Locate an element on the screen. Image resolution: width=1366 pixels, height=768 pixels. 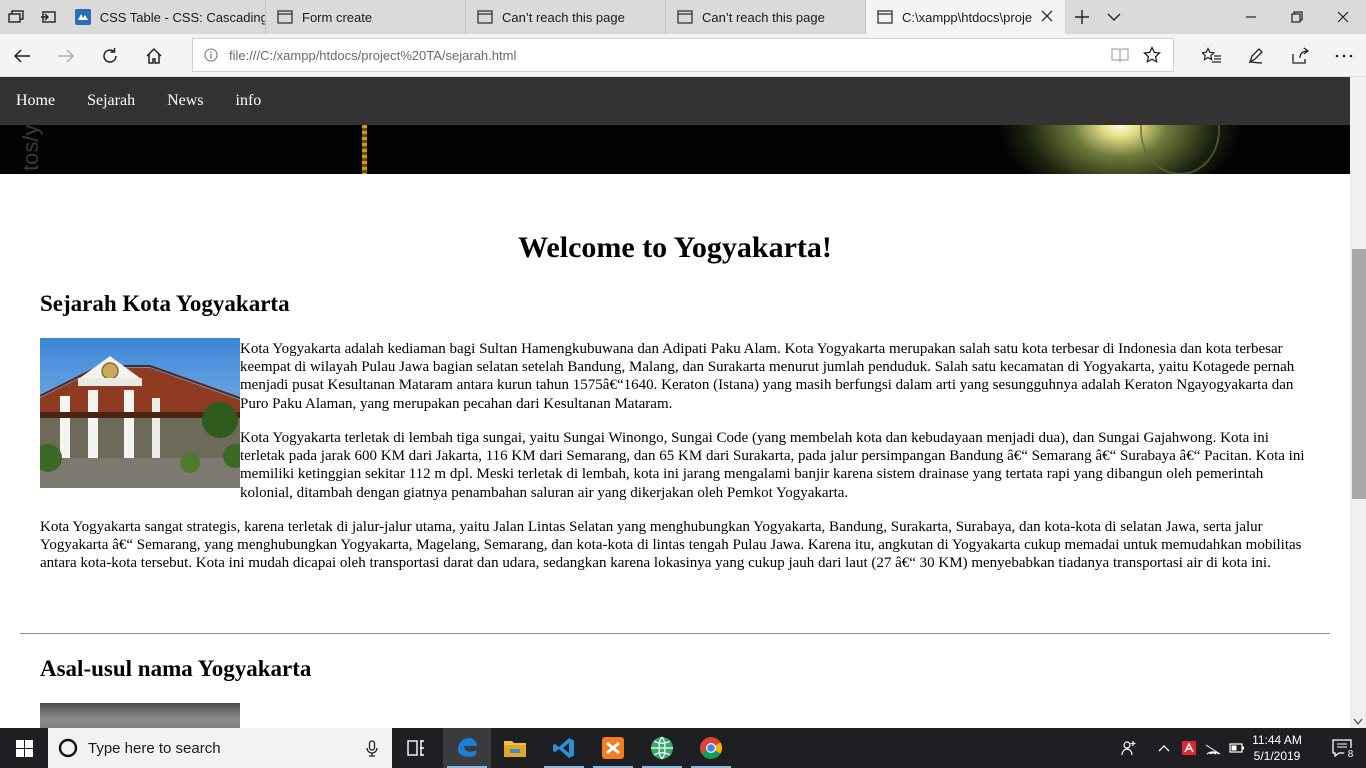
people-icon is located at coordinates (1128, 748).